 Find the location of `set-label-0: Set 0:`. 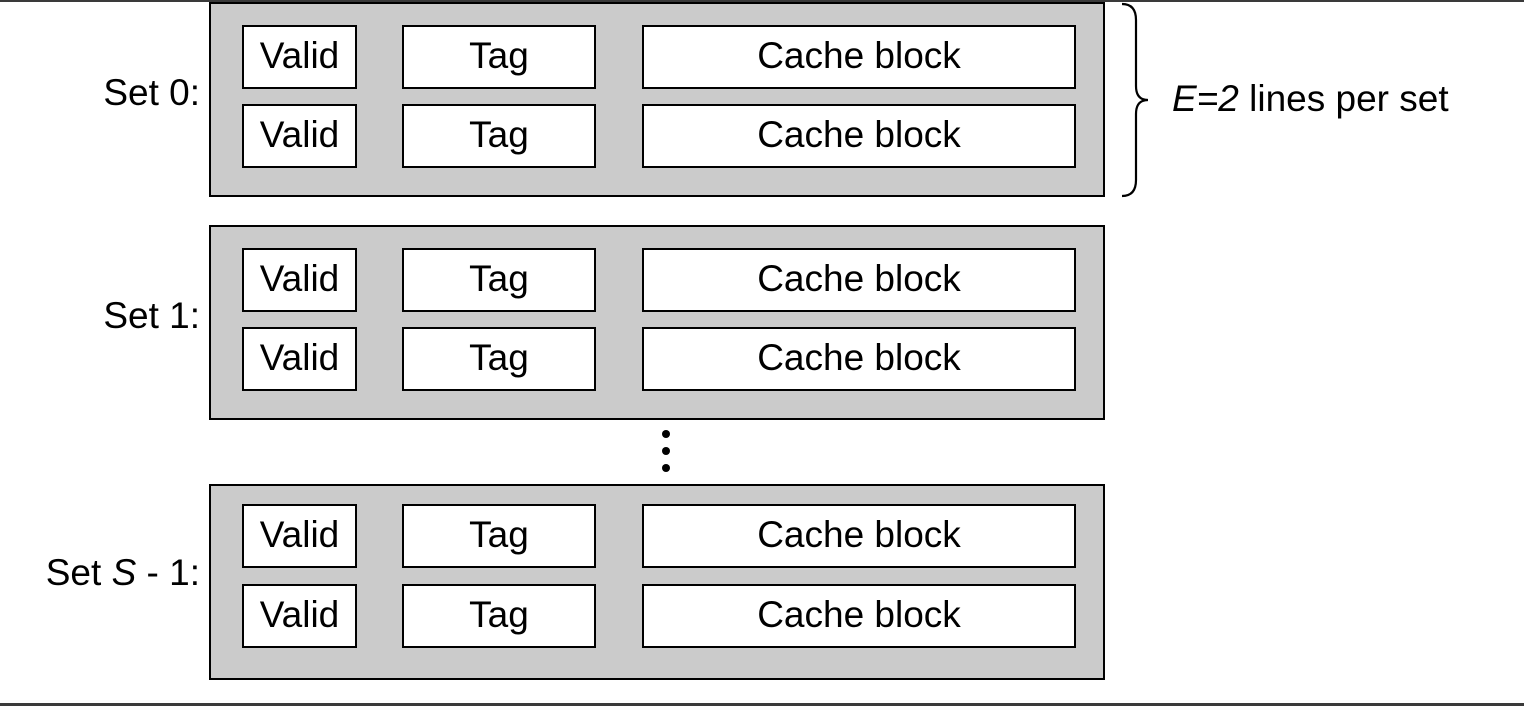

set-label-0: Set 0: is located at coordinates (100, 93).